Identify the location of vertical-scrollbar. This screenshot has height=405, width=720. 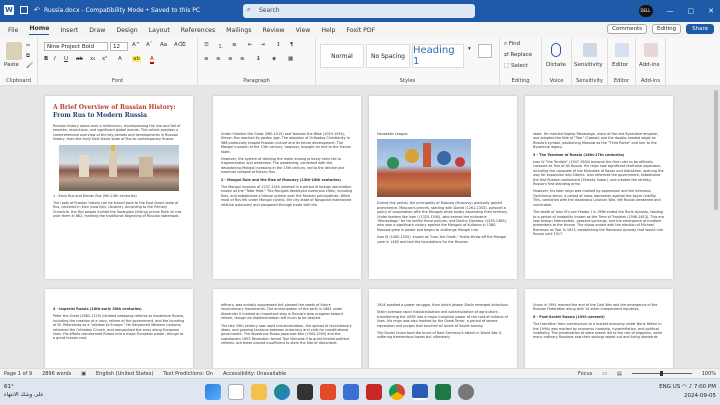
(716, 150).